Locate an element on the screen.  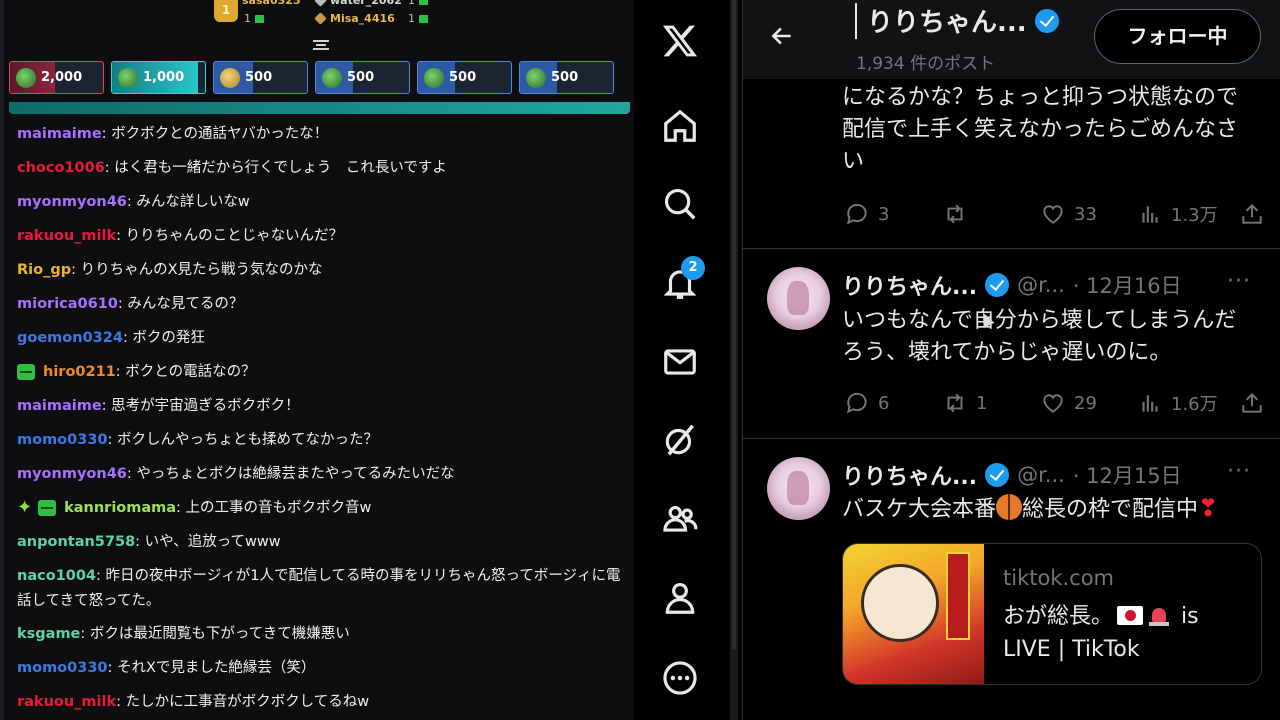
chat-username: naco1004 is located at coordinates (56, 576).